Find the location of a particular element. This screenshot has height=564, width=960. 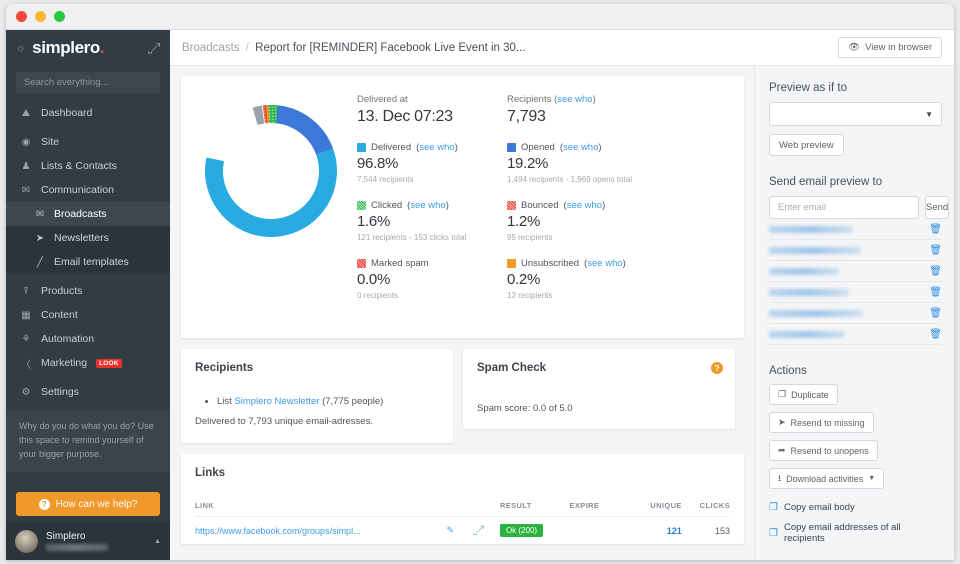

col-result: RESULT is located at coordinates (534, 509).